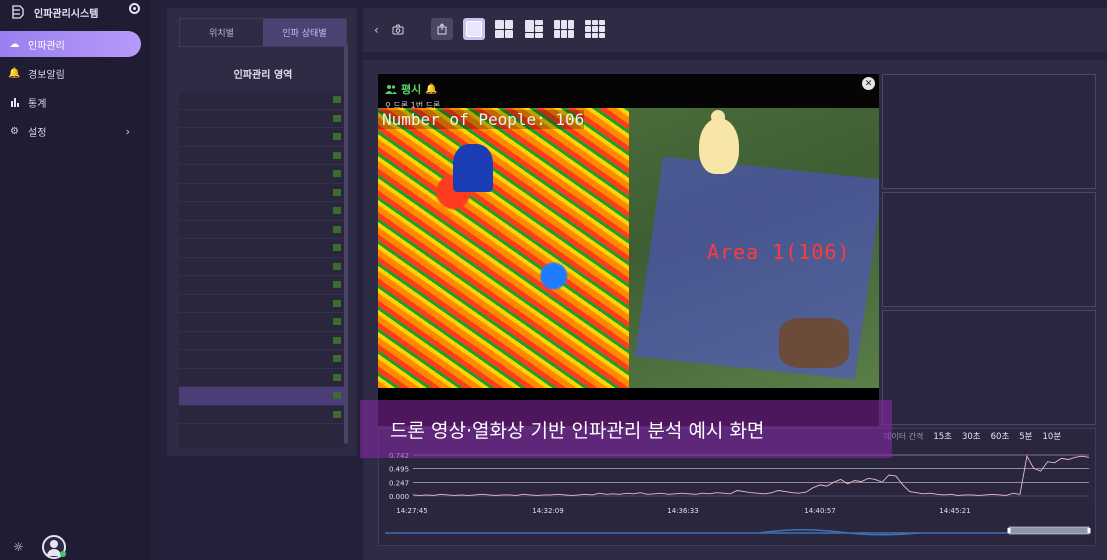 This screenshot has width=1107, height=560. Describe the element at coordinates (66, 14) in the screenshot. I see `app-title: 인파관리시스템` at that location.